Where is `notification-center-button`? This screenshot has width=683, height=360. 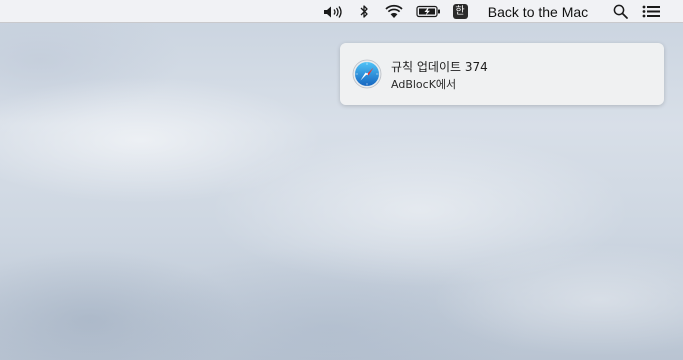 notification-center-button is located at coordinates (651, 11).